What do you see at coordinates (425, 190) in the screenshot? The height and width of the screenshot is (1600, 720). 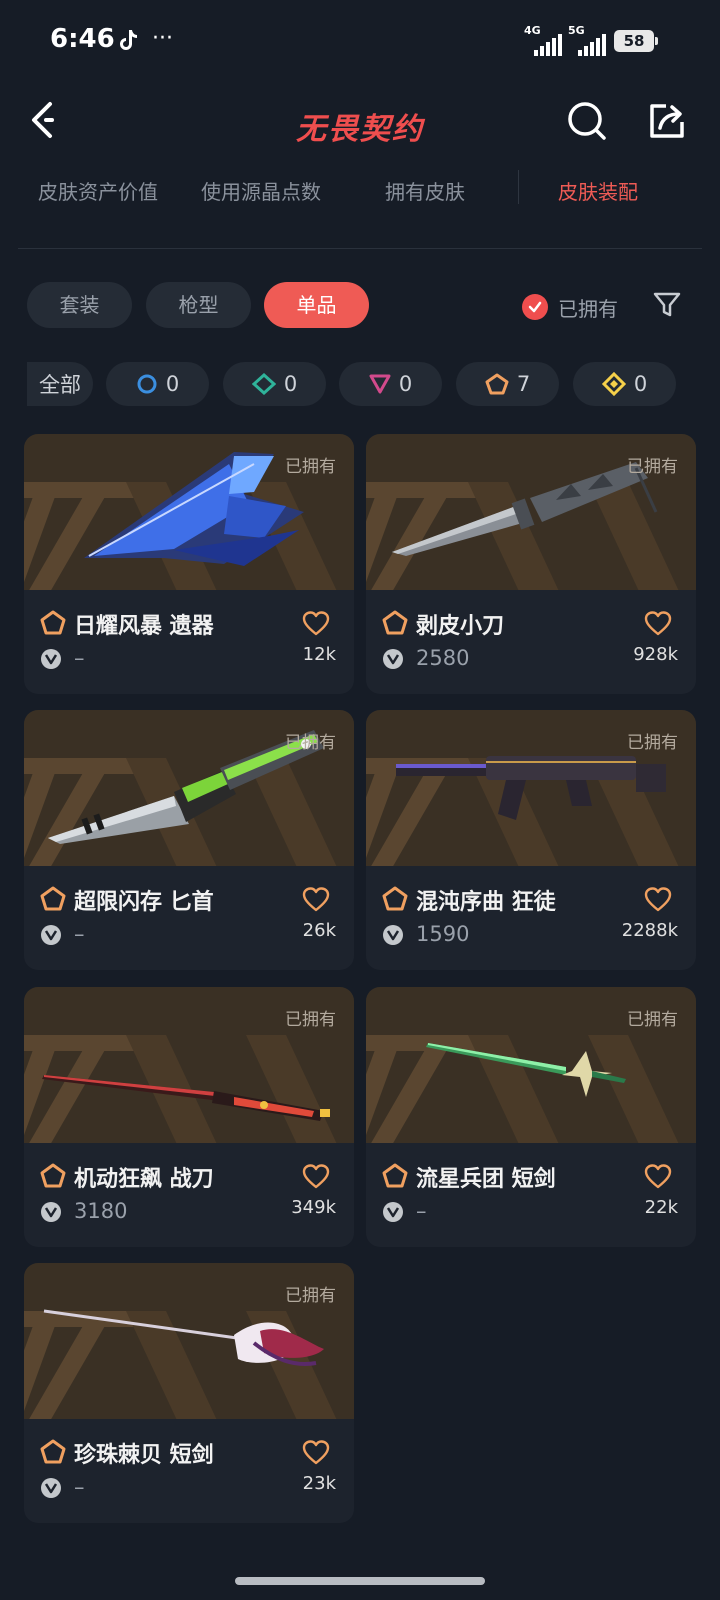 I see `tab-owned-skins: 拥有皮肤` at bounding box center [425, 190].